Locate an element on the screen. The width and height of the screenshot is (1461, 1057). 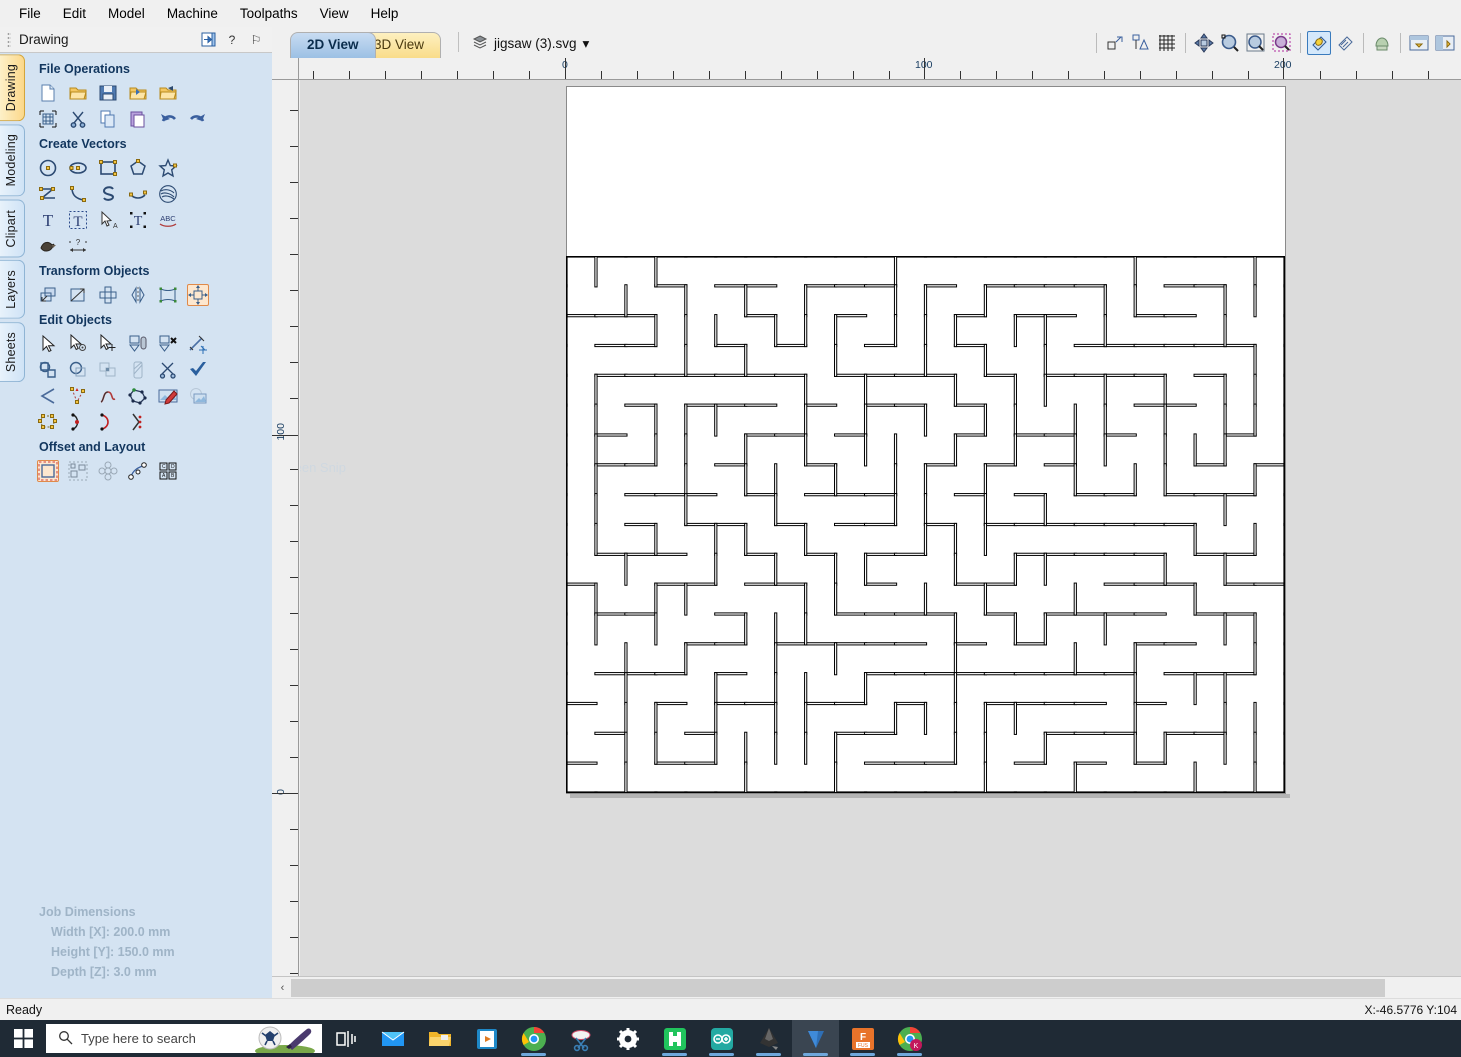
text-arc-icon: ABC is located at coordinates (168, 220).